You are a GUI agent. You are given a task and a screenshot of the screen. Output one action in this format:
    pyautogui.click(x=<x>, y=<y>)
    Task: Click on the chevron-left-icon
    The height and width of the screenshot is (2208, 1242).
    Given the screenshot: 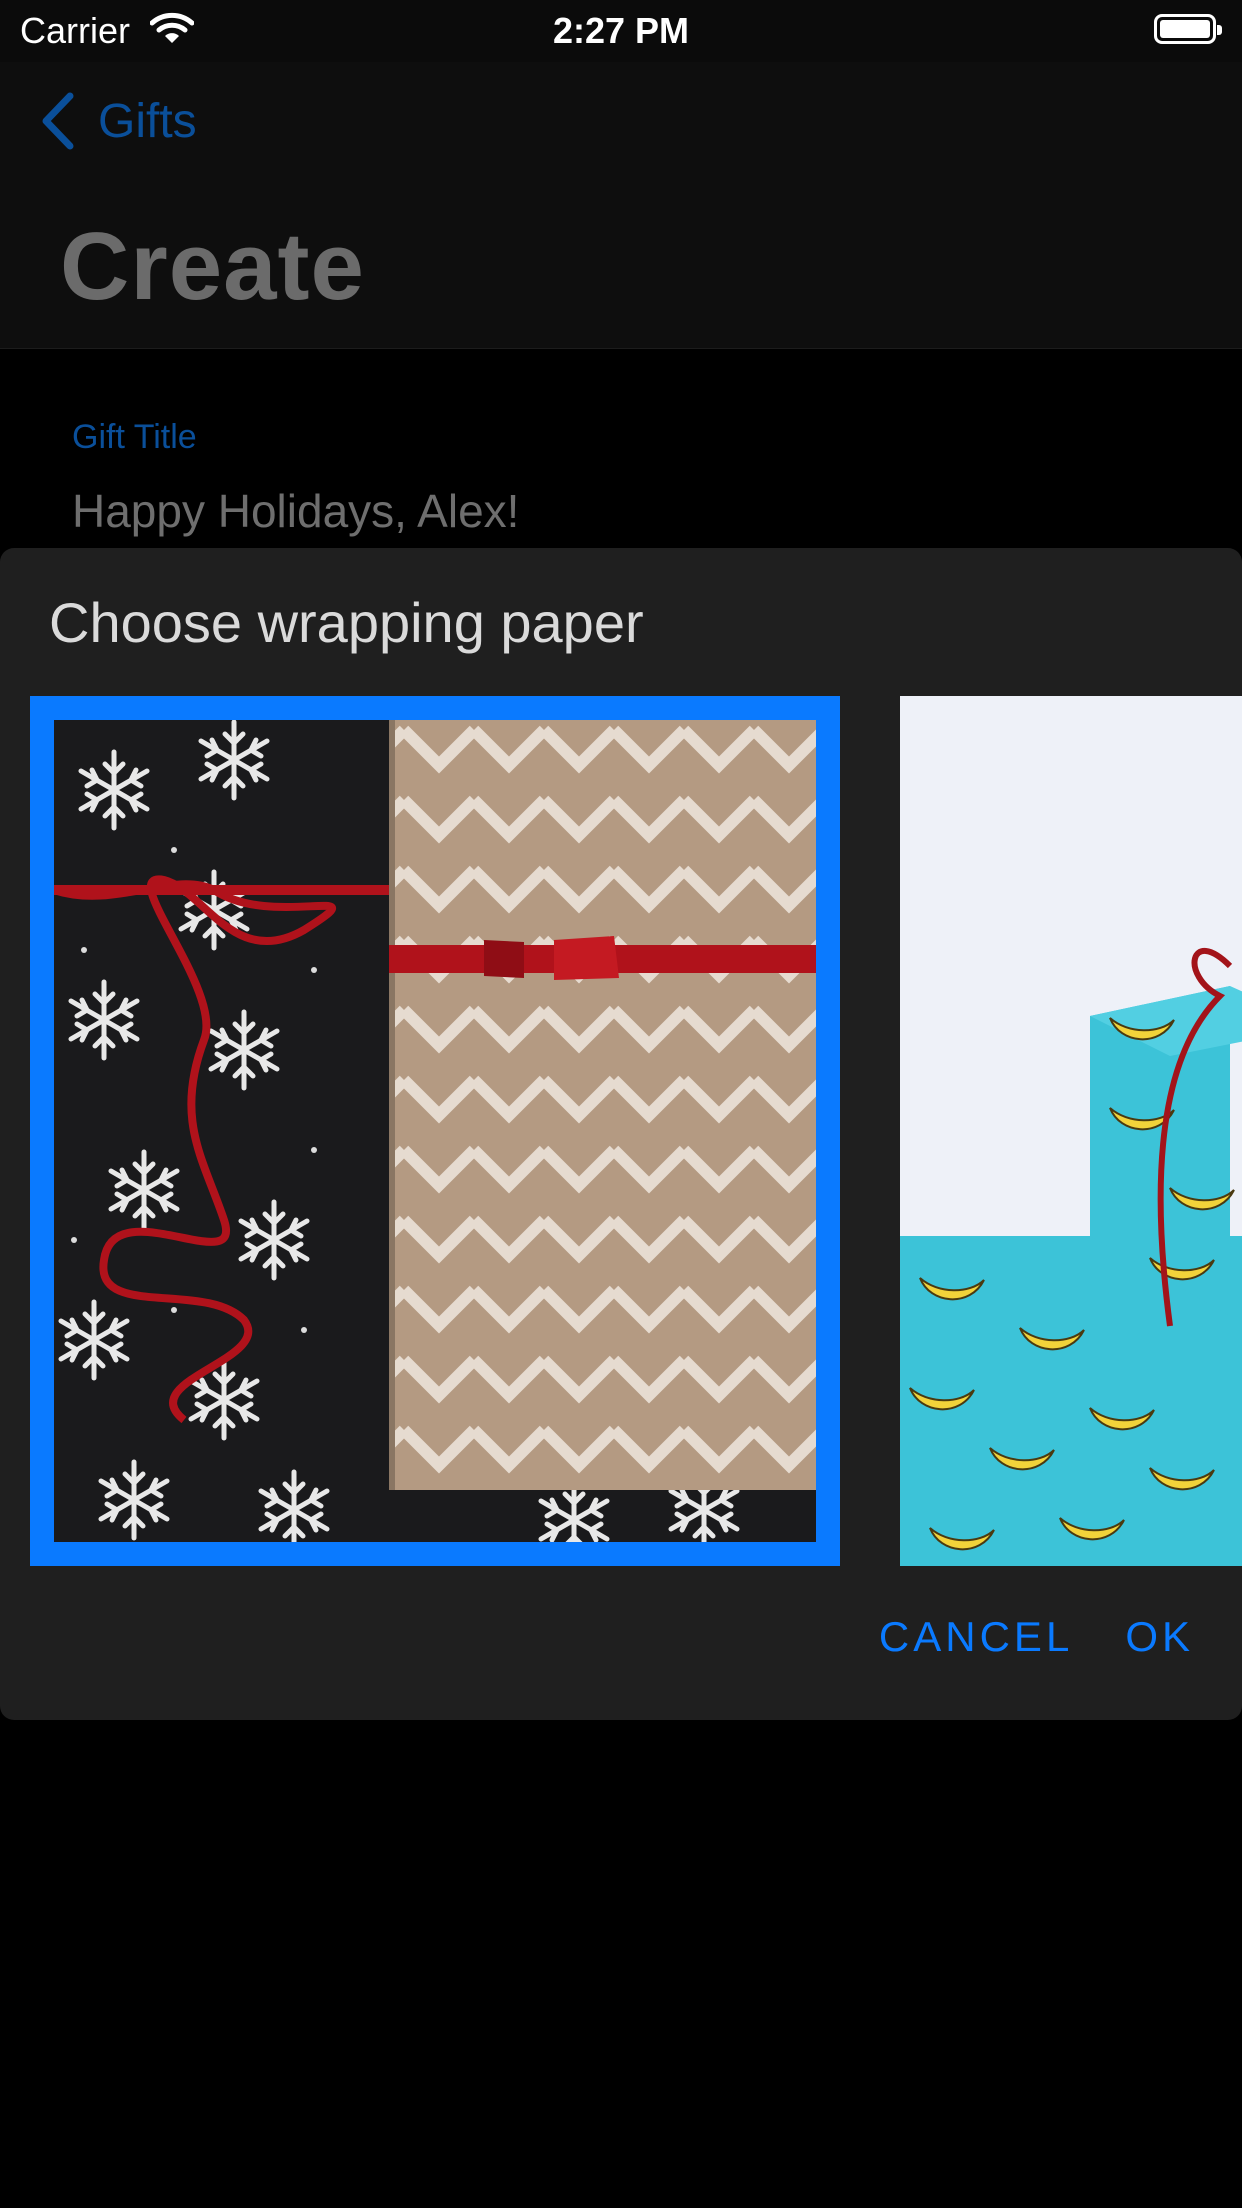 What is the action you would take?
    pyautogui.click(x=57, y=121)
    